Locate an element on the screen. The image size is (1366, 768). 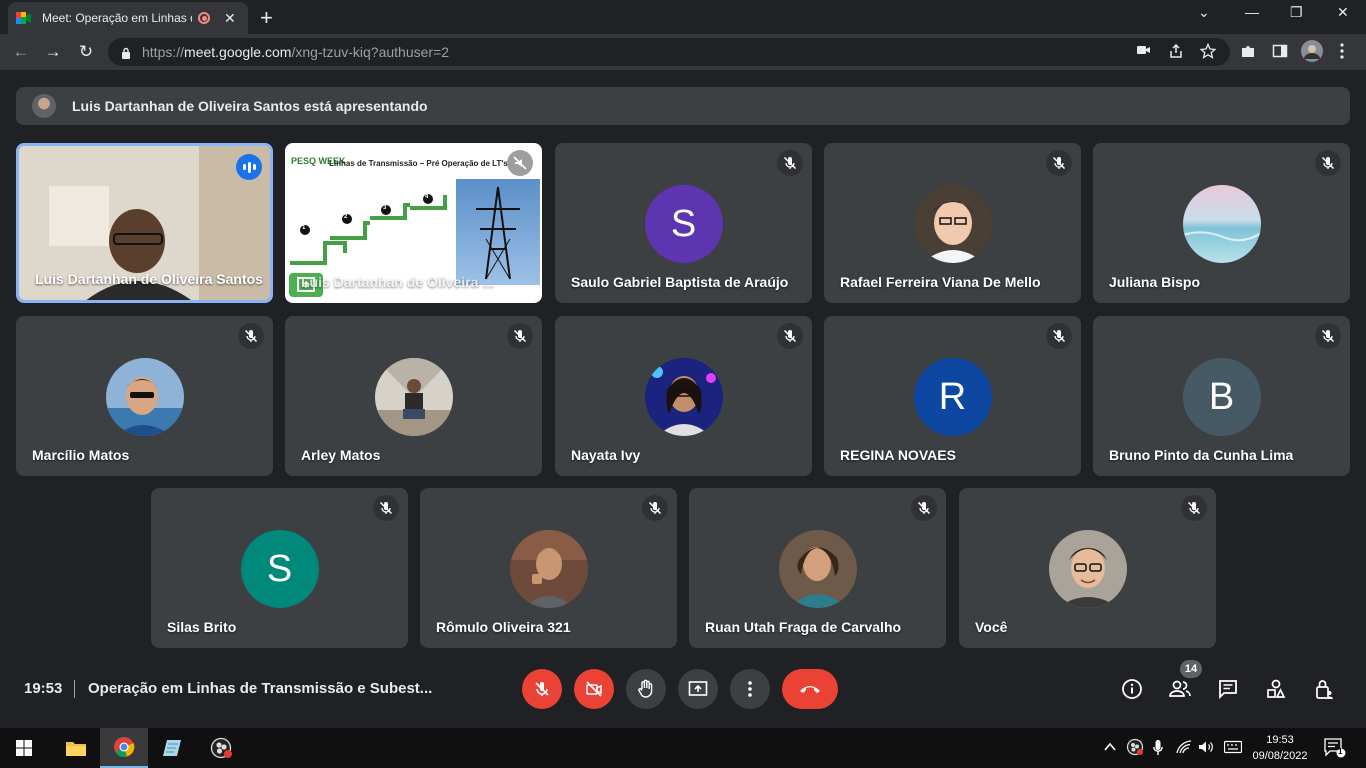
taskbar-file-explorer is located at coordinates (76, 748).